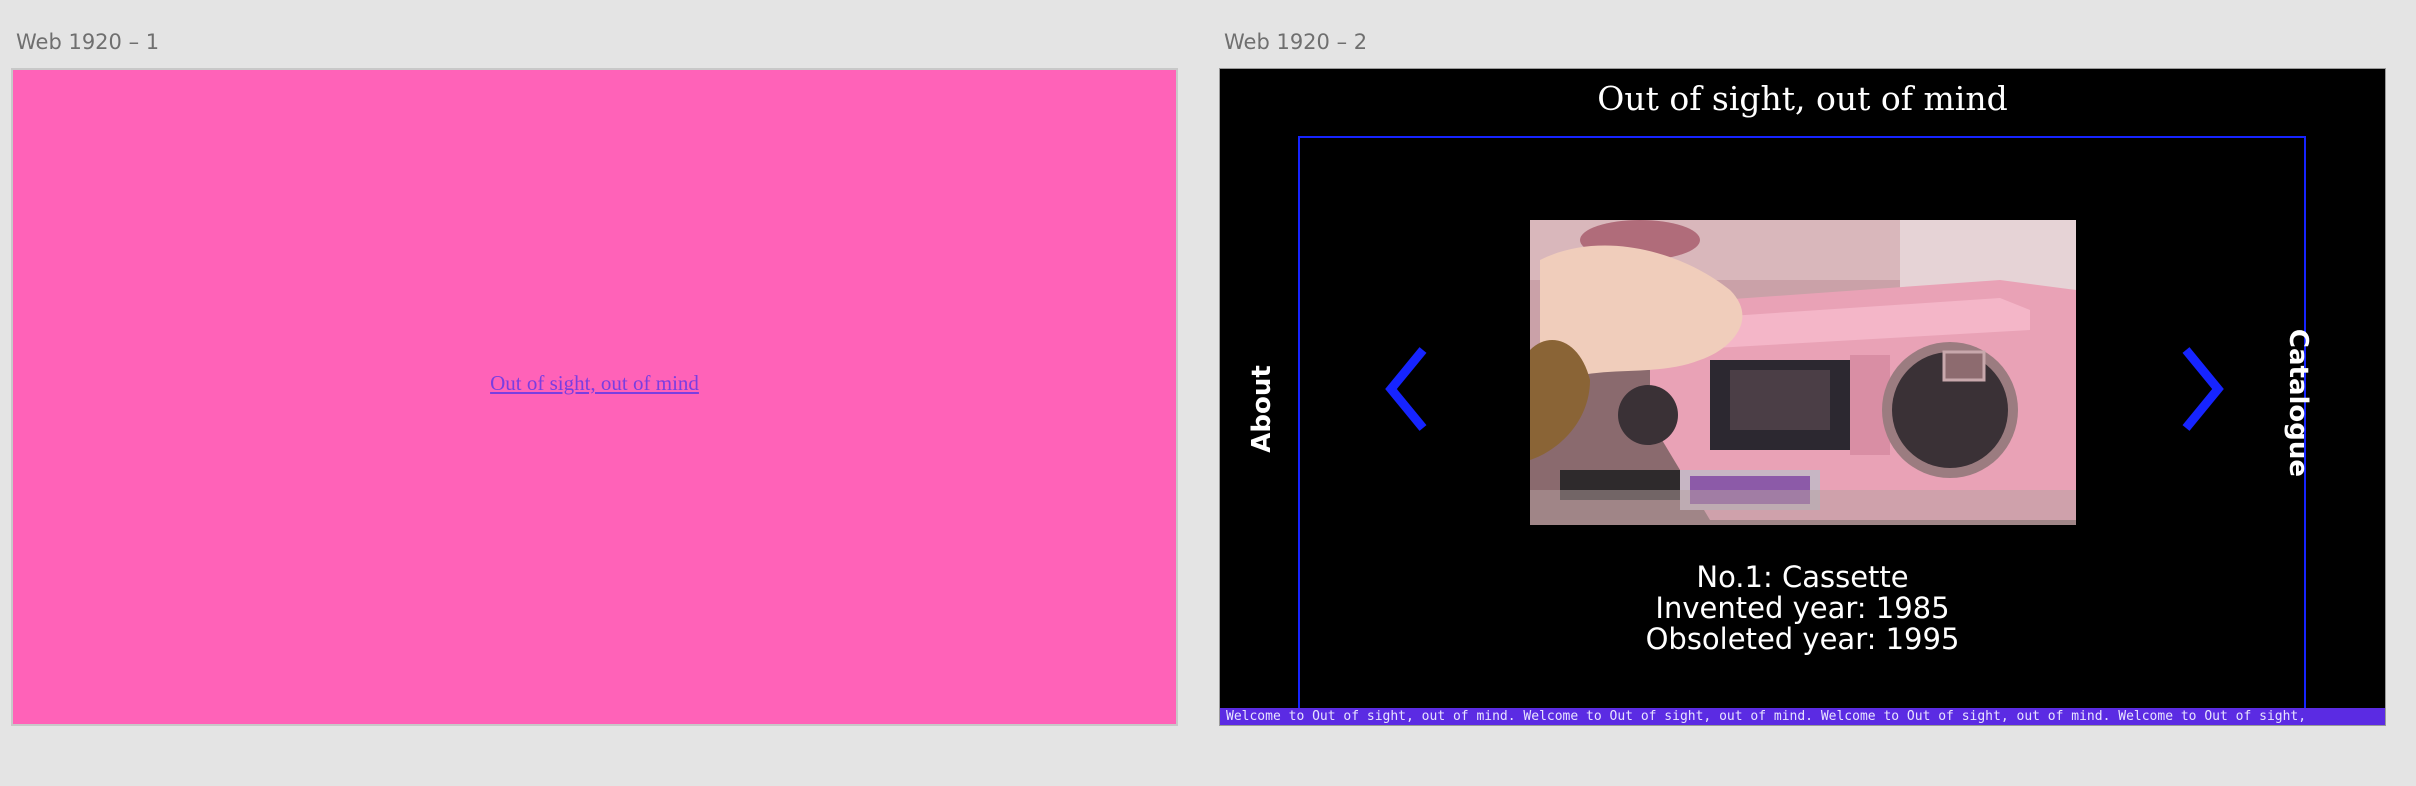 The image size is (2416, 786). I want to click on cassette-player-photo, so click(1803, 372).